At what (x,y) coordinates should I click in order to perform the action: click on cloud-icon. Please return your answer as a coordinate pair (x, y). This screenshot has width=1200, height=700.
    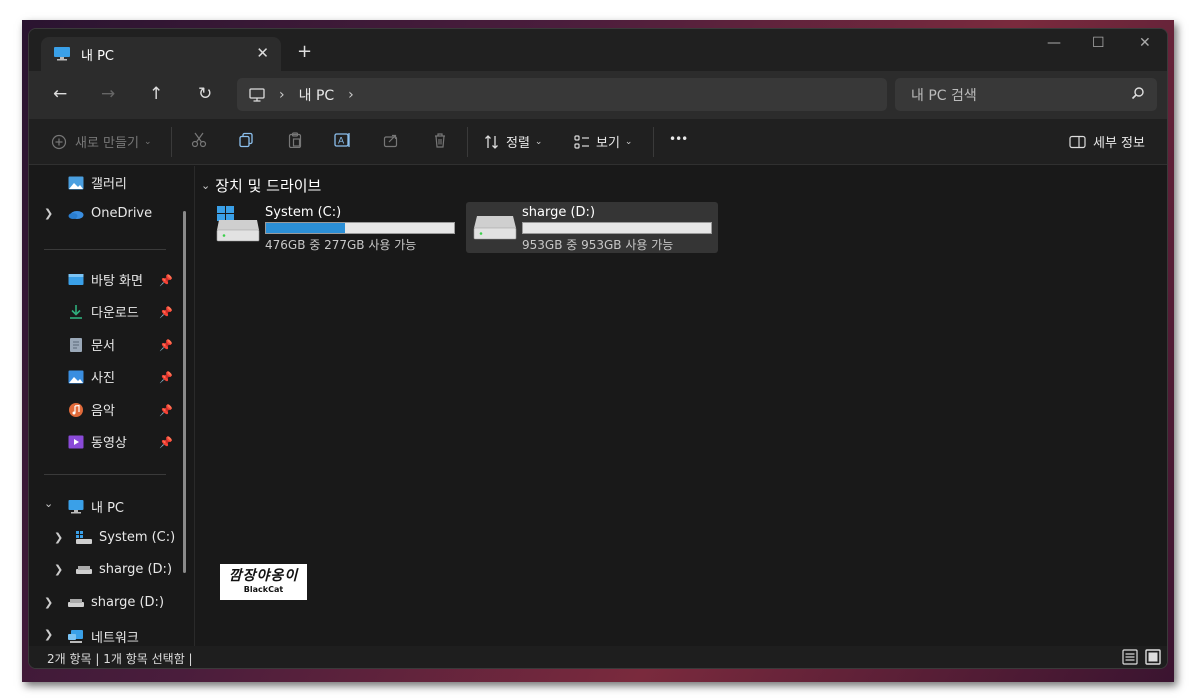
    Looking at the image, I should click on (76, 214).